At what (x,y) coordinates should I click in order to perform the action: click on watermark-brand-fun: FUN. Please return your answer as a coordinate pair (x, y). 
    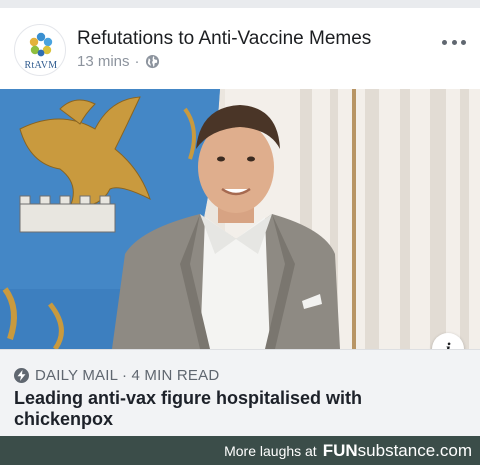
    Looking at the image, I should click on (340, 450).